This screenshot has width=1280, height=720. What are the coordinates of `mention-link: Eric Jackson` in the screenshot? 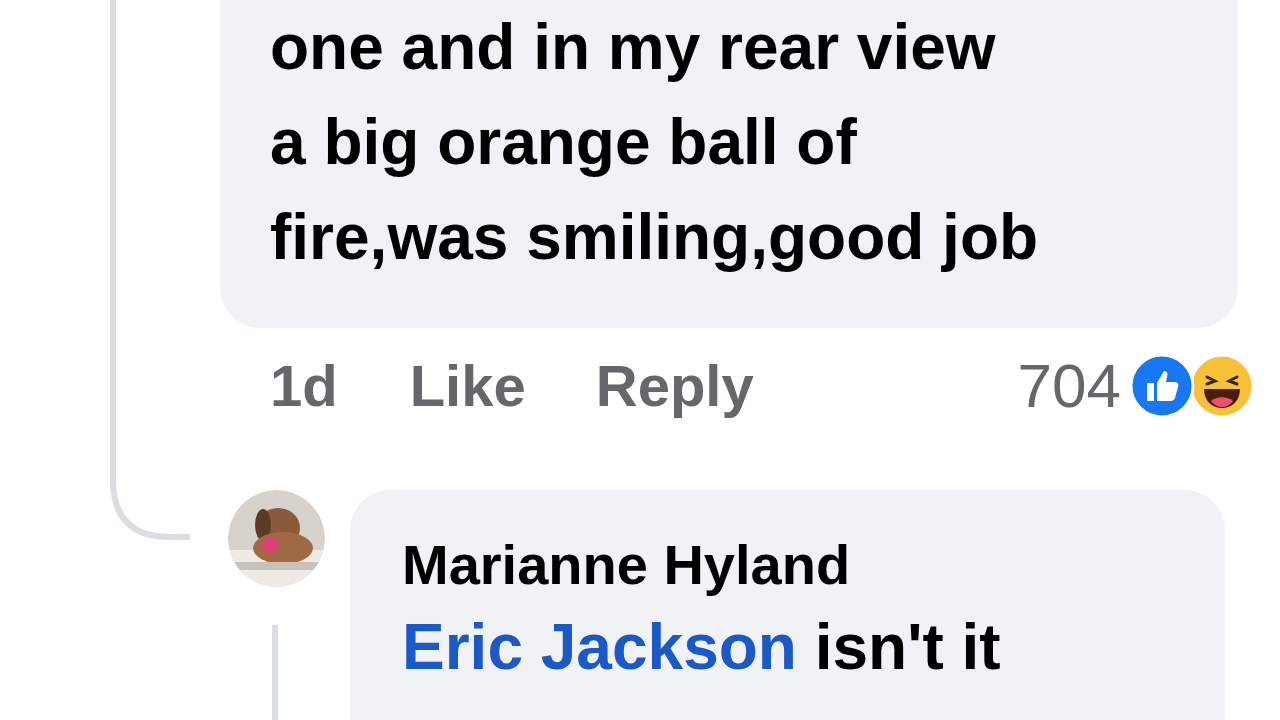 It's located at (599, 647).